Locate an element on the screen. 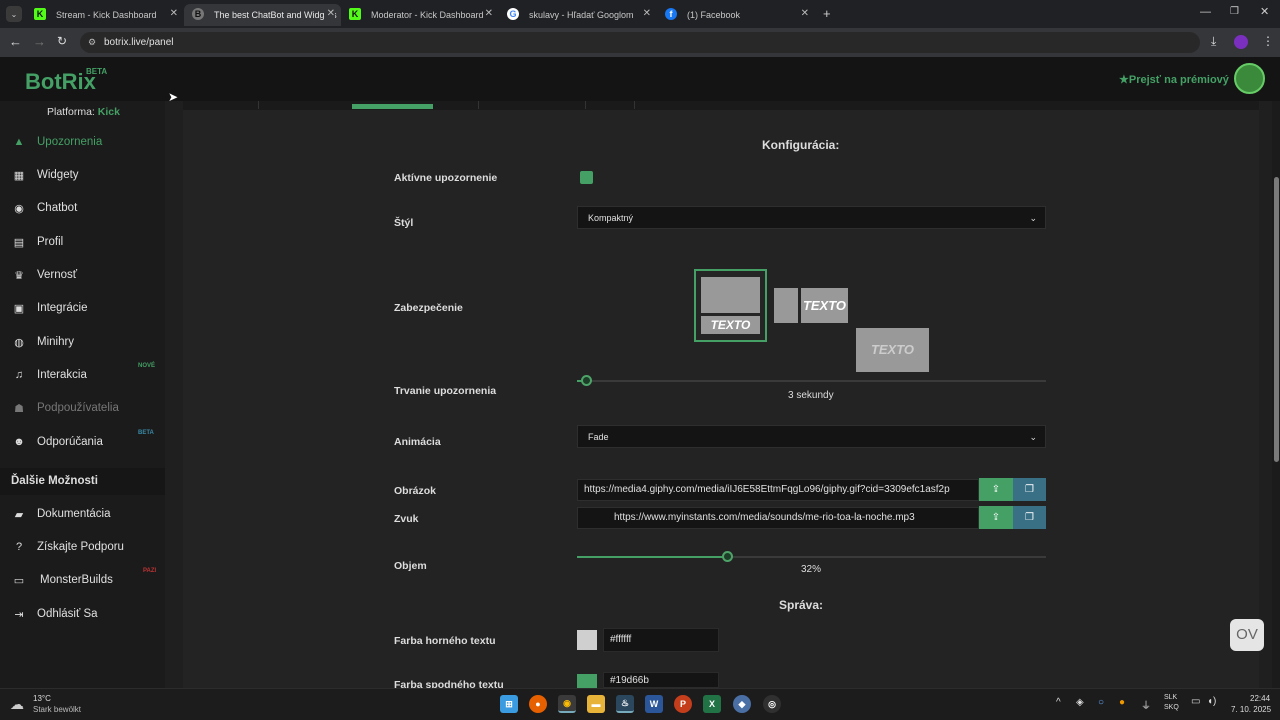 The image size is (1280, 720). powerpoint-icon: P is located at coordinates (683, 704).